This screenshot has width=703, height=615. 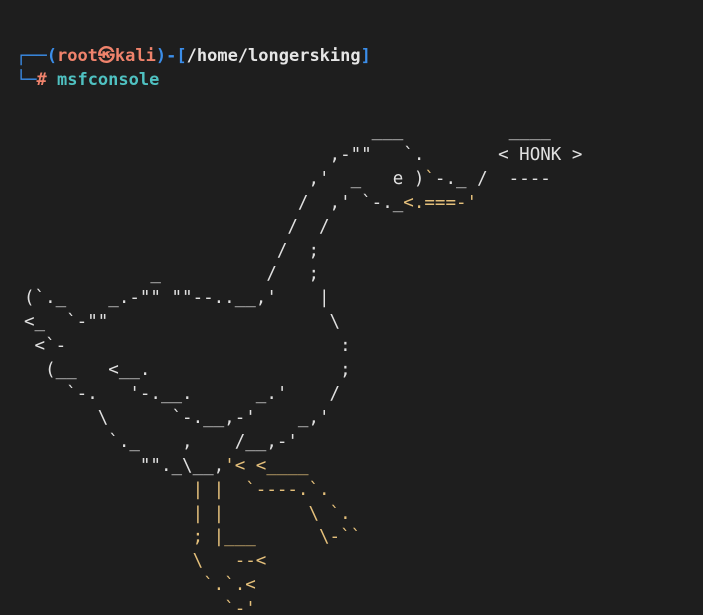 I want to click on banner-line: / ,' `-._<.===-', so click(x=251, y=202).